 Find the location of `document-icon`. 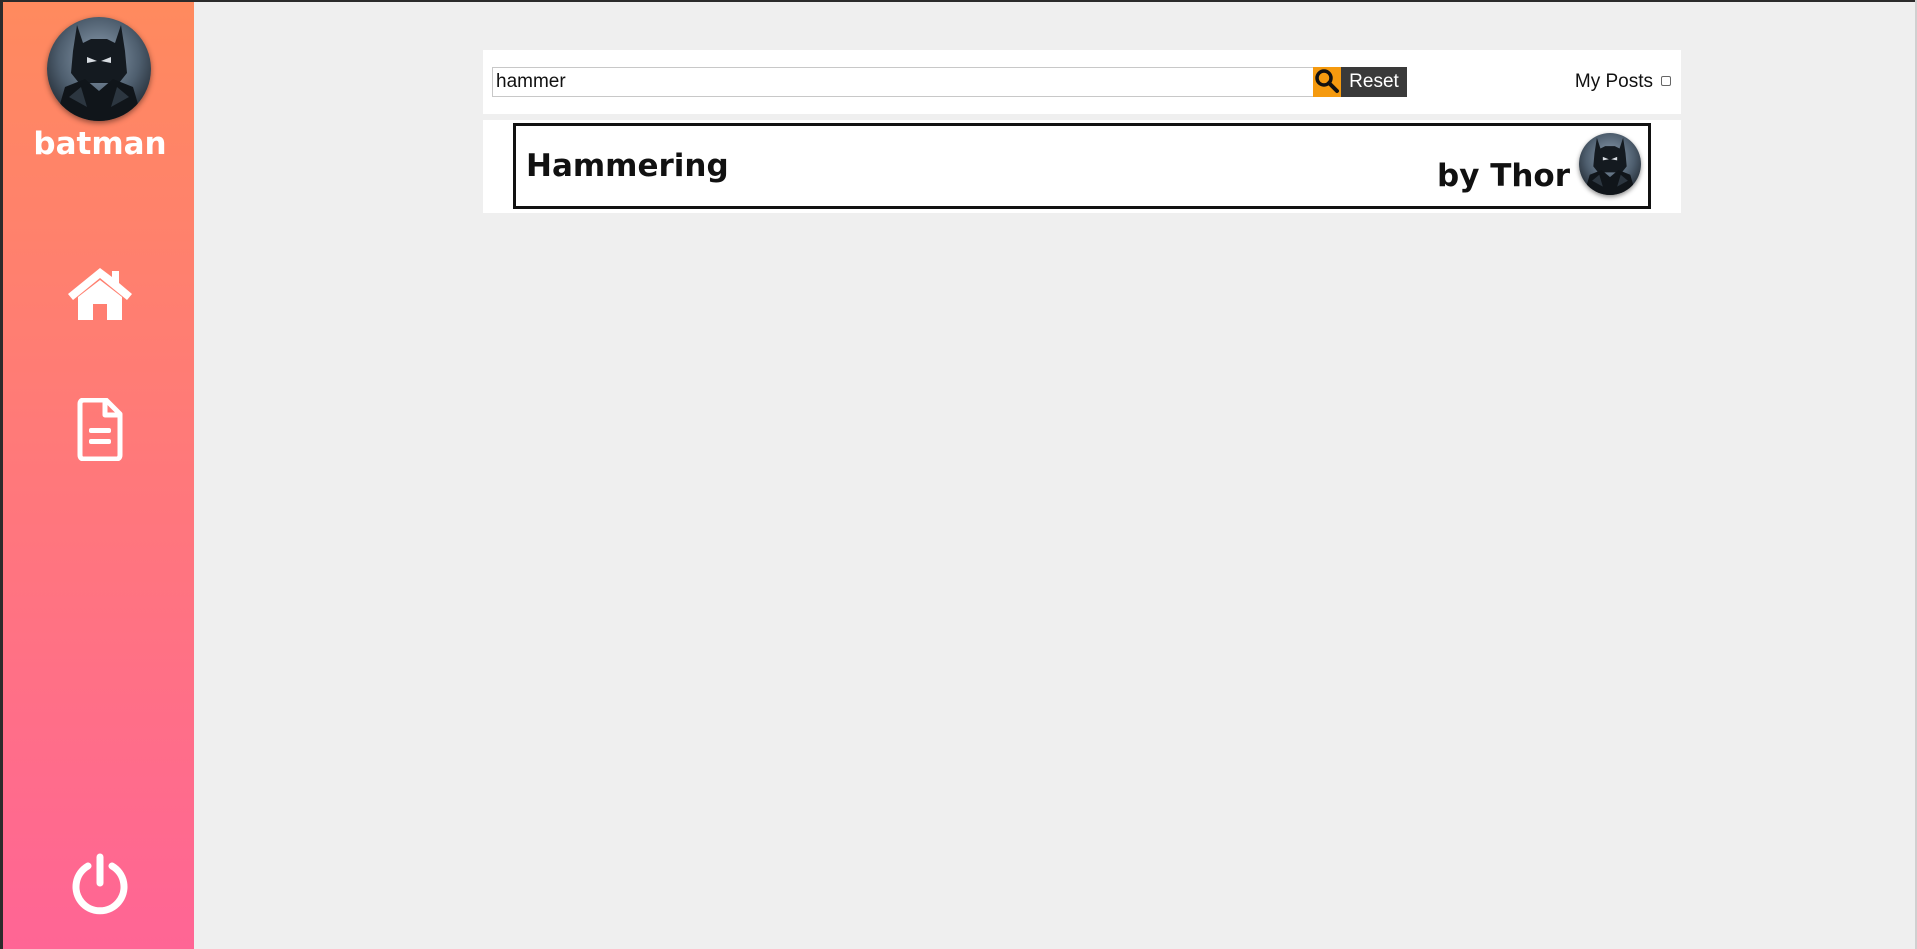

document-icon is located at coordinates (100, 429).